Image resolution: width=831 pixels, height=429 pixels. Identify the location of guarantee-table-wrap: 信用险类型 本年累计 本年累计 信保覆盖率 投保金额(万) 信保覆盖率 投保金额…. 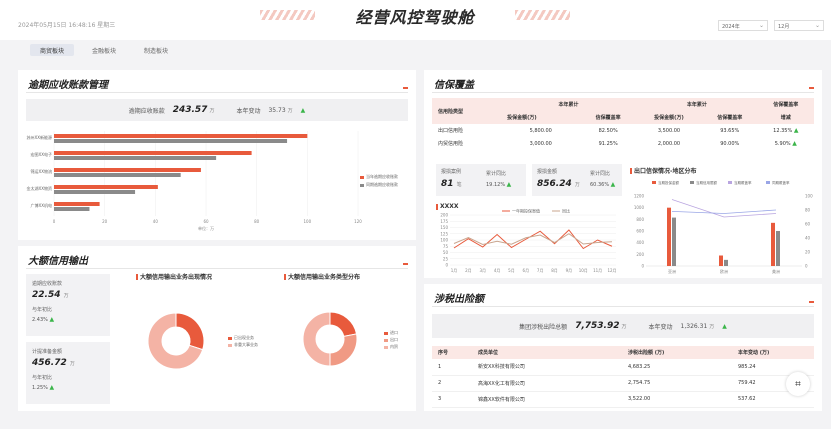
(623, 128).